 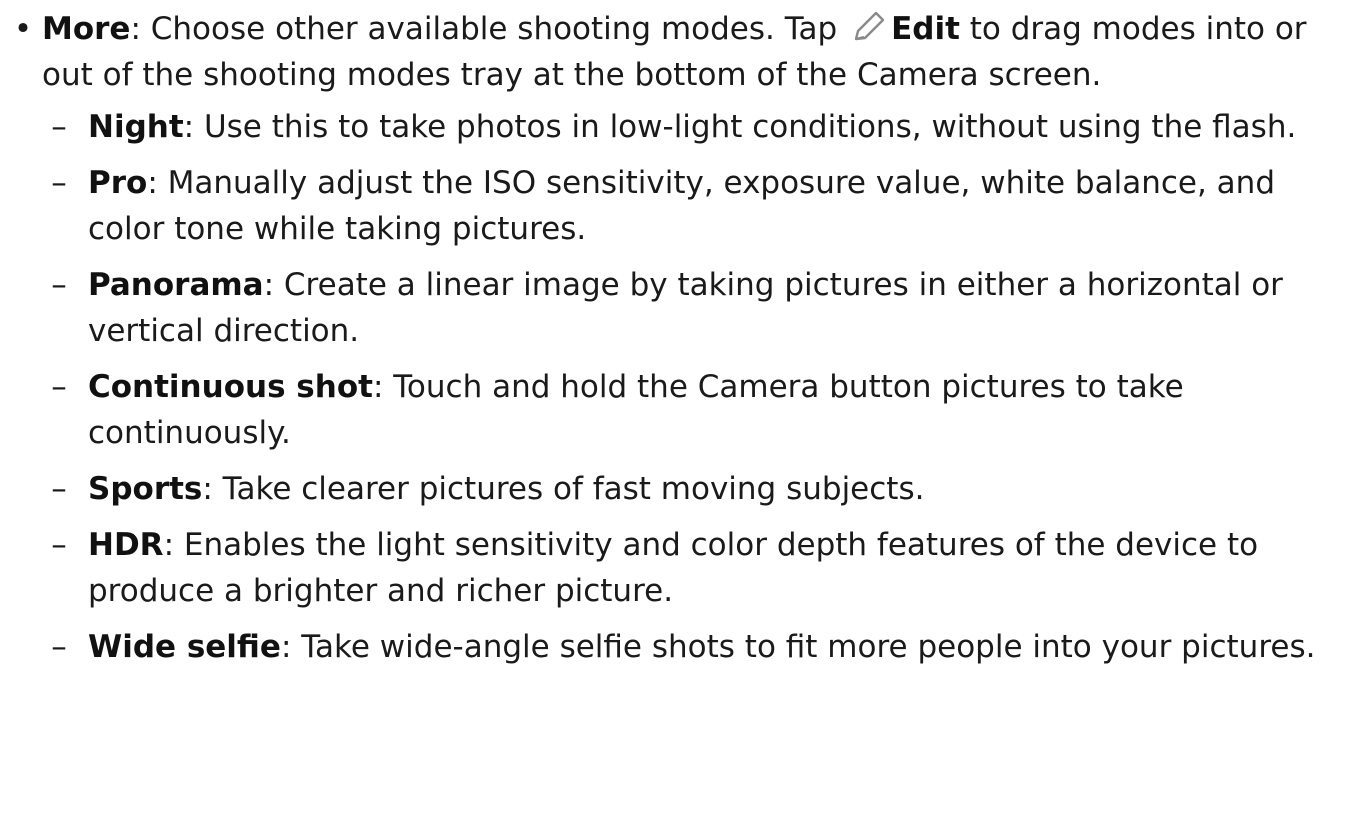 I want to click on pencil-icon, so click(x=868, y=27).